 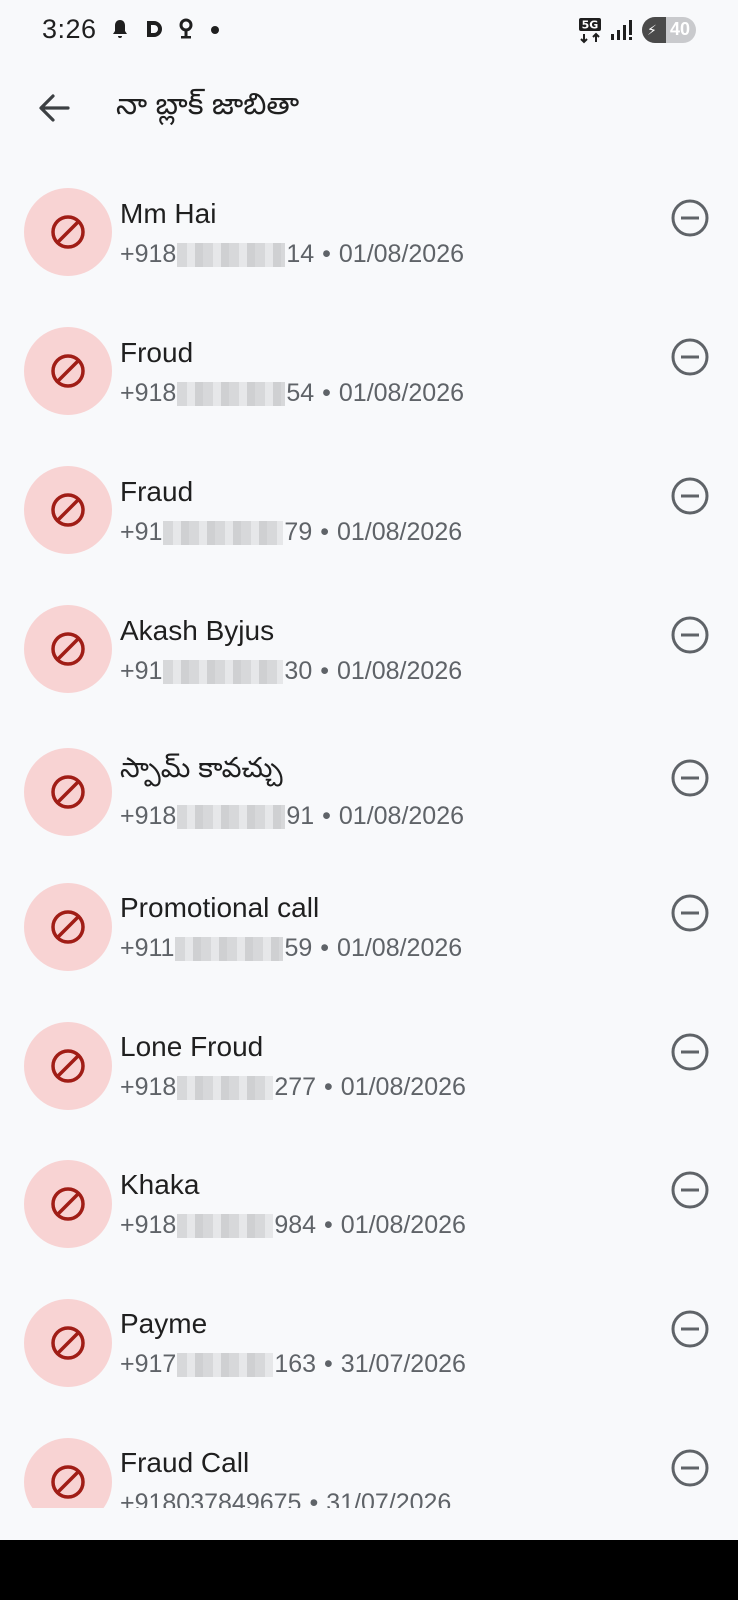 I want to click on list-item: Fraud Call +918037849675 • 31/07/2026, so click(x=369, y=1457).